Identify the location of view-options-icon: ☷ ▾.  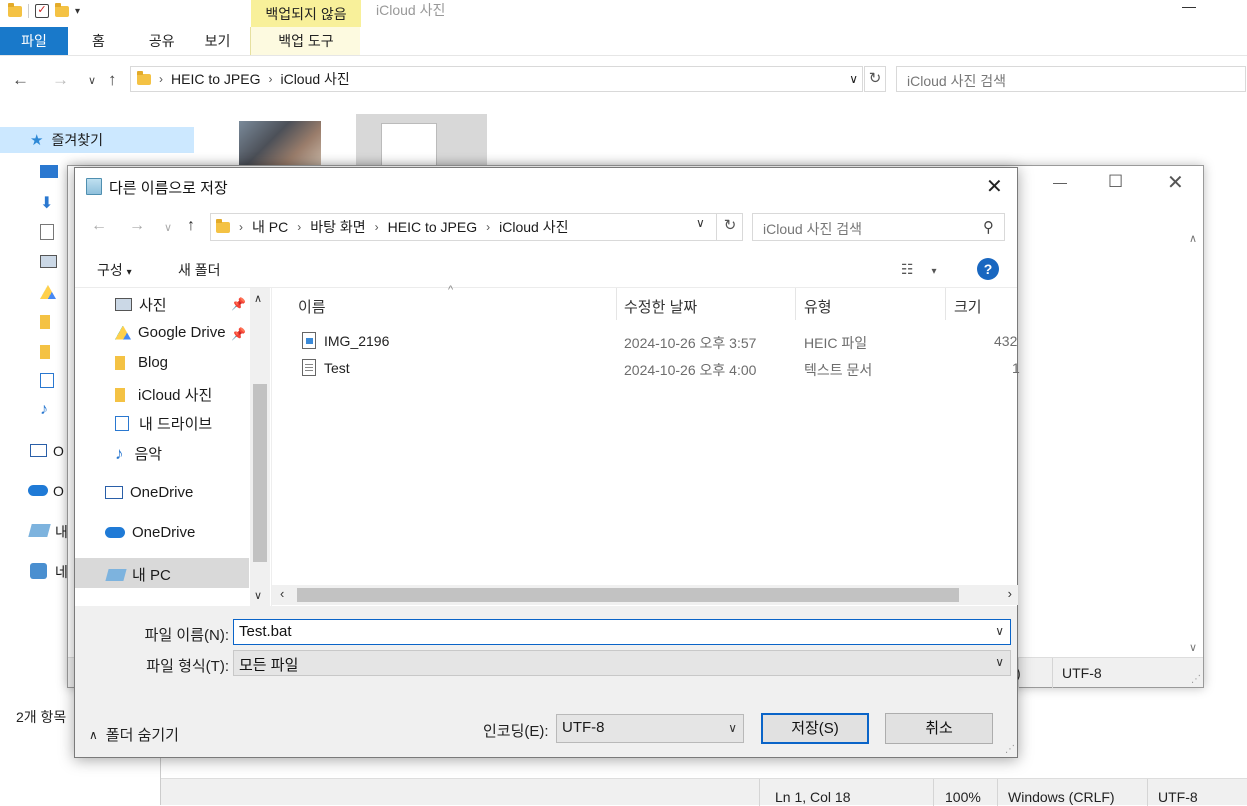
(918, 269).